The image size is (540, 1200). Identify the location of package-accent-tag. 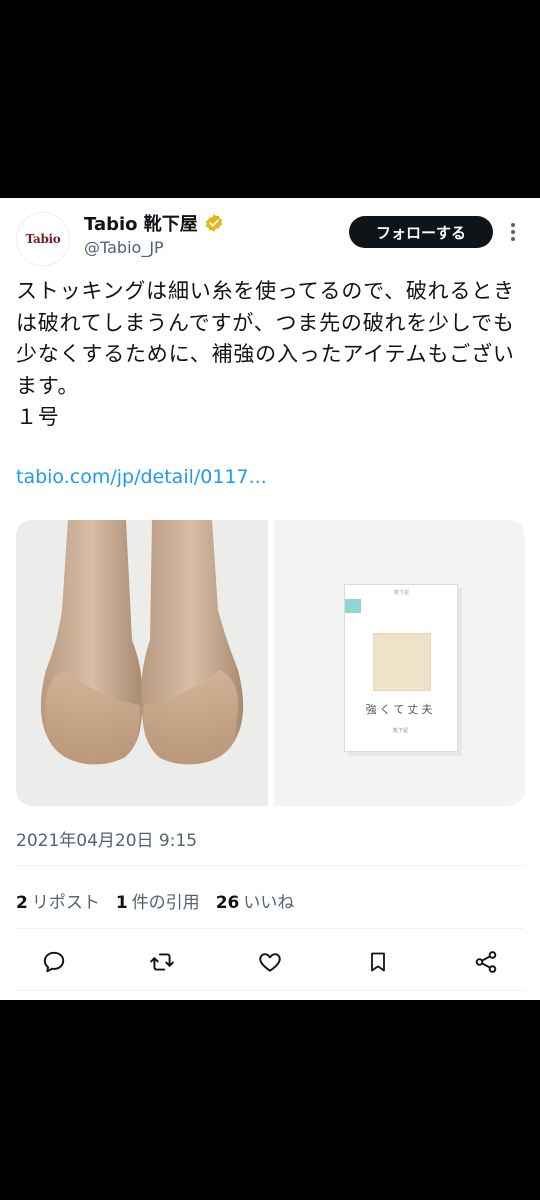
(352, 606).